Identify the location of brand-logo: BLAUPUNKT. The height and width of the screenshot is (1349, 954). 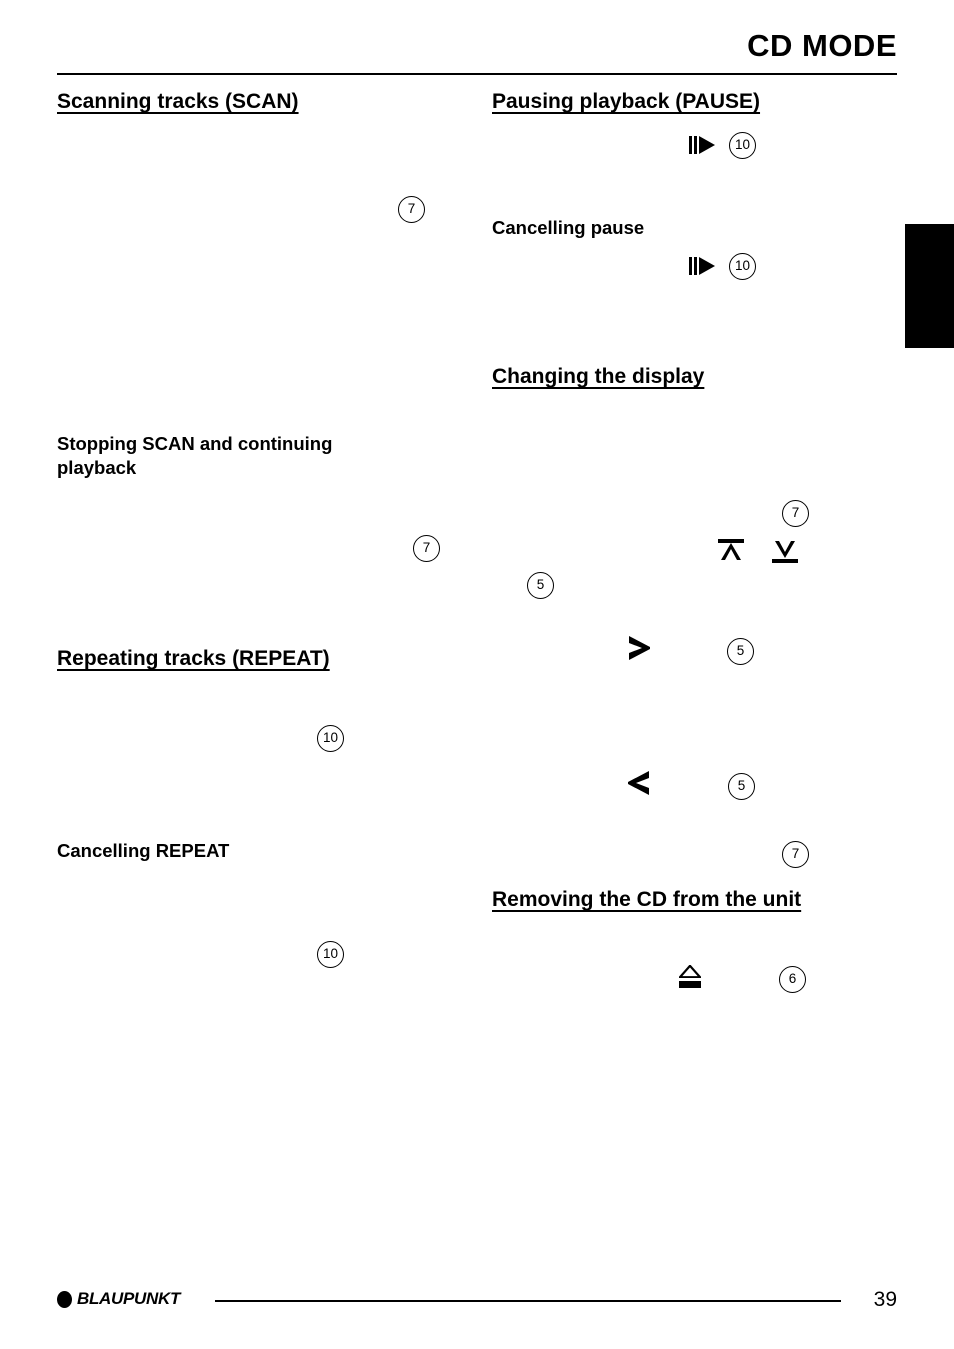
(118, 1299).